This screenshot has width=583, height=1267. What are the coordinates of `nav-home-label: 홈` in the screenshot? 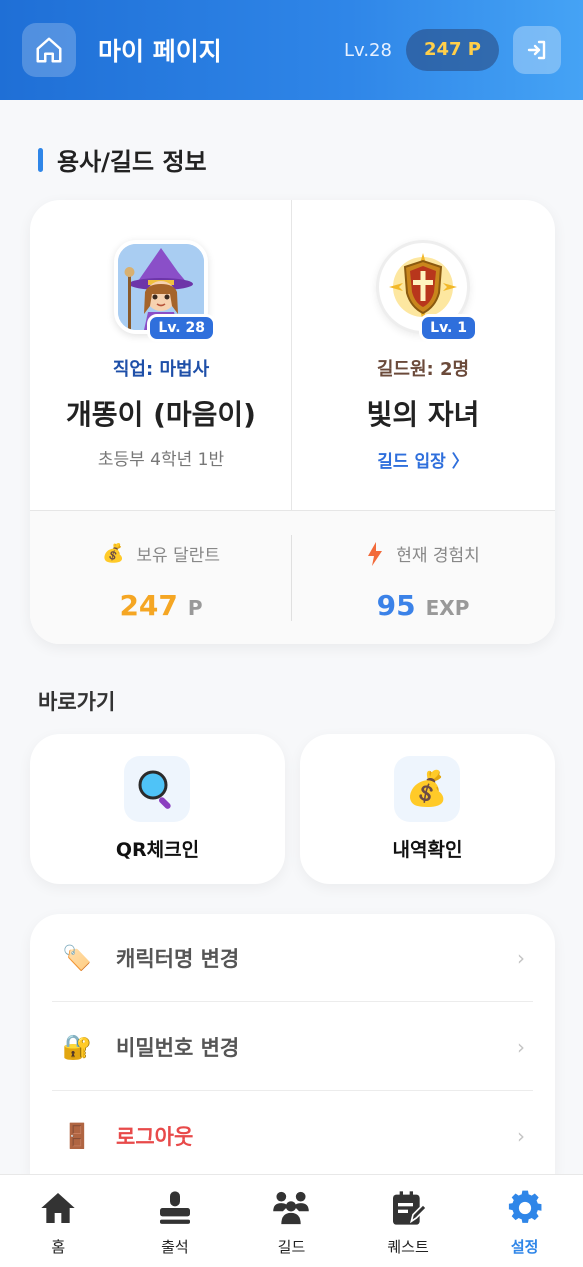 It's located at (58, 1247).